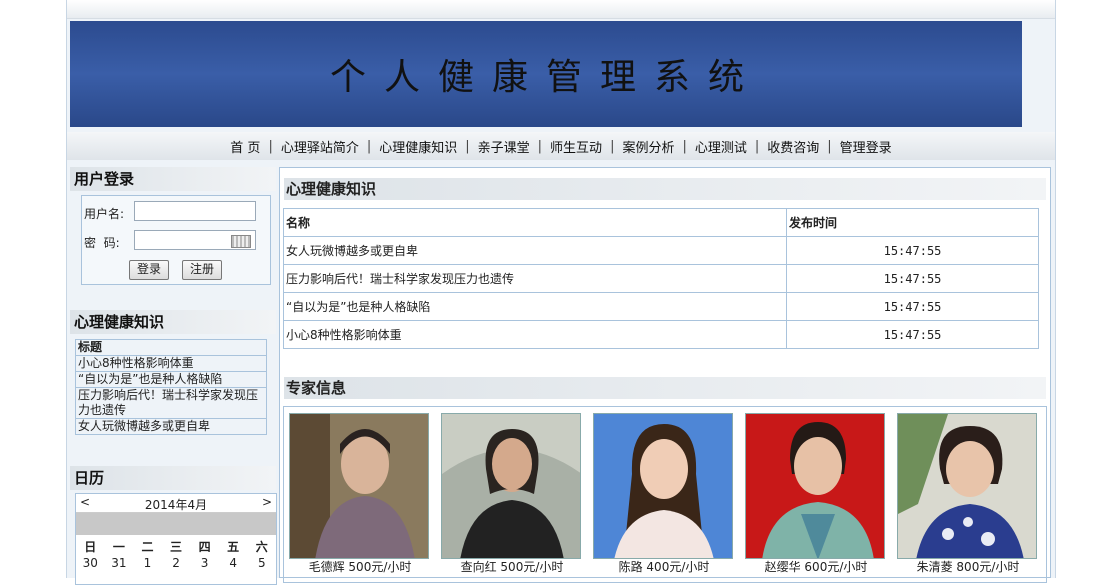  Describe the element at coordinates (535, 334) in the screenshot. I see `article-title: 小心8种性格影响体重` at that location.